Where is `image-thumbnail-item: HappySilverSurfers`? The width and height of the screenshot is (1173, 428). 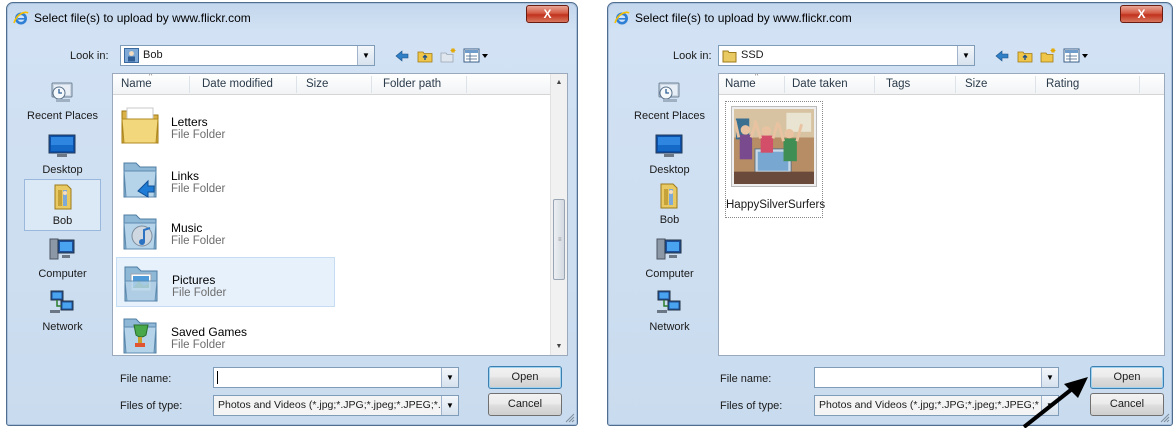 image-thumbnail-item: HappySilverSurfers is located at coordinates (775, 159).